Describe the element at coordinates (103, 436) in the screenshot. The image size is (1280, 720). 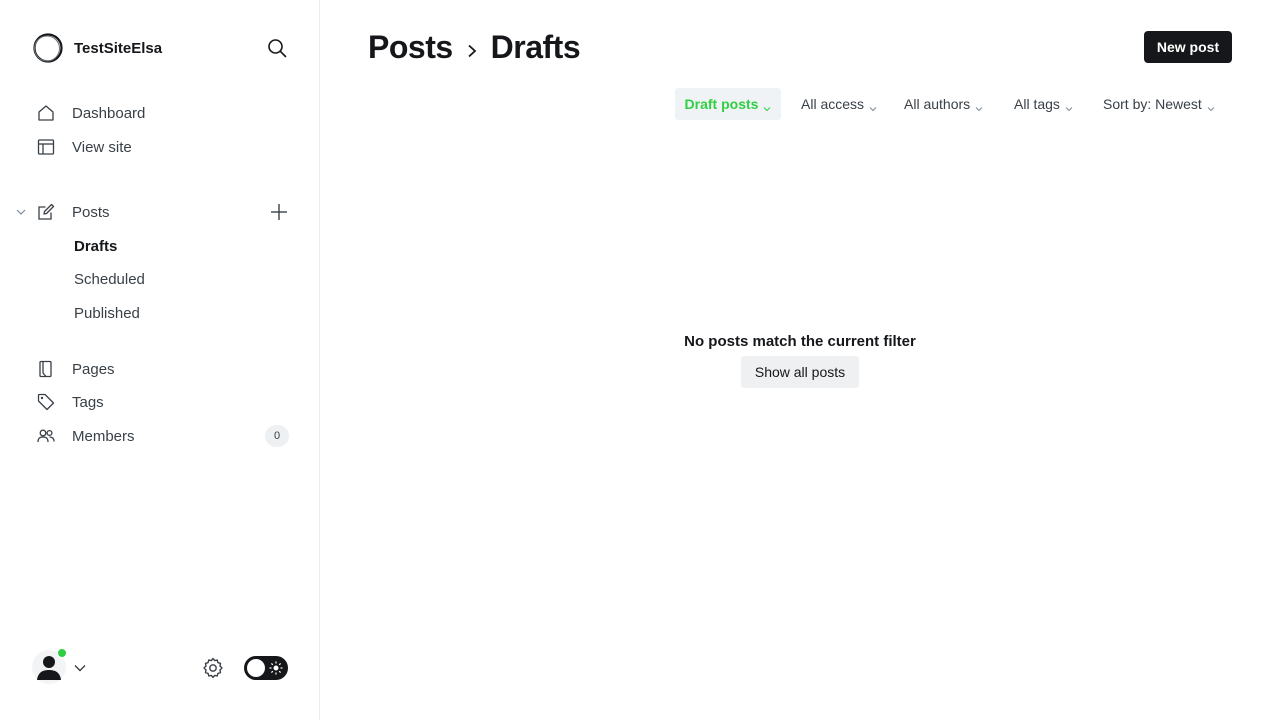
I see `nav-members-label: Members` at that location.